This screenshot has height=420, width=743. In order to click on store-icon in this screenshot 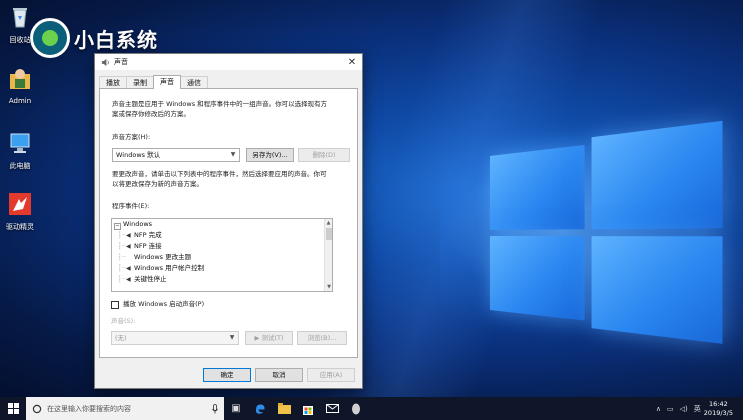, I will do `click(308, 409)`.